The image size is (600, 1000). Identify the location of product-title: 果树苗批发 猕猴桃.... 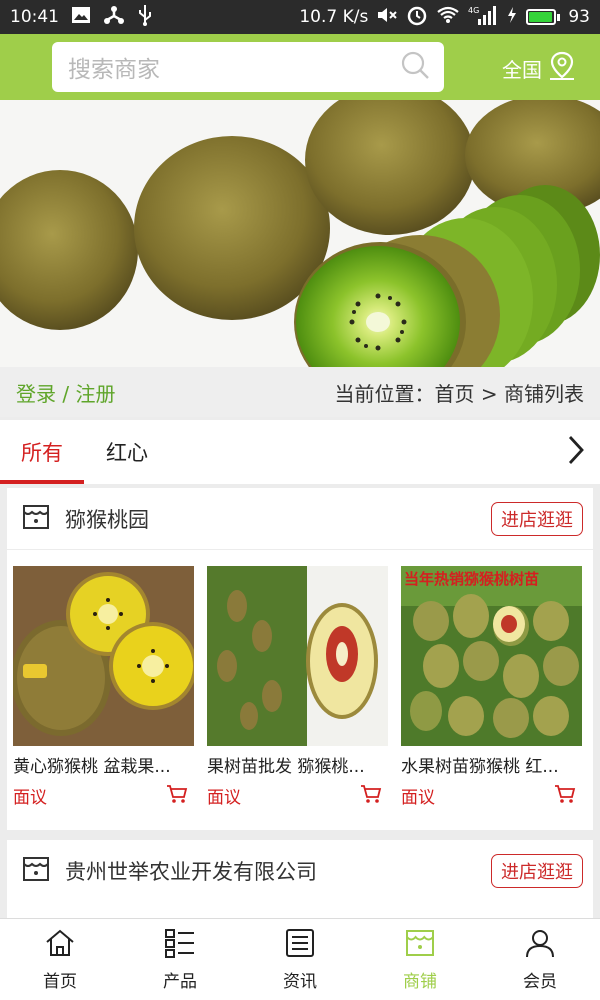
(297, 764).